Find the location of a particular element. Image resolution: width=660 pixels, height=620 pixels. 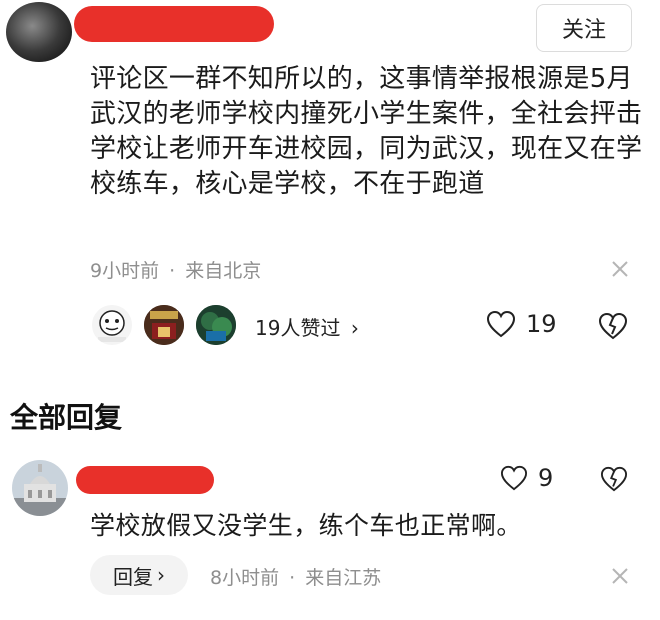

reply-location: 来自江苏 is located at coordinates (343, 578).